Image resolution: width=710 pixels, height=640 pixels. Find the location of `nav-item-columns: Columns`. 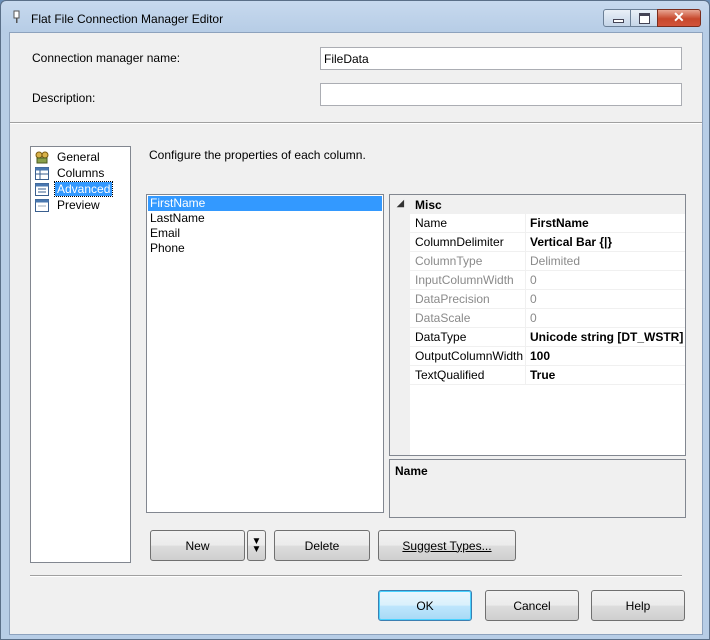

nav-item-columns: Columns is located at coordinates (70, 173).